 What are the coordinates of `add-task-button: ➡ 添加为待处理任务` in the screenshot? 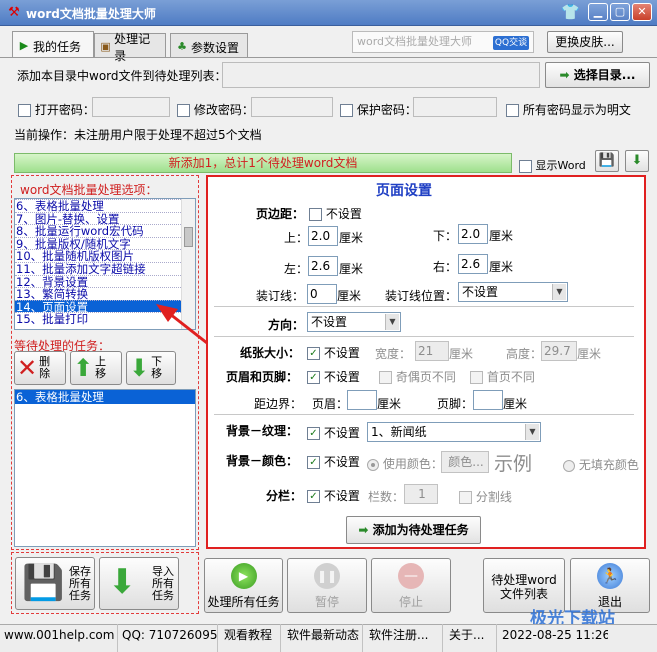 It's located at (413, 530).